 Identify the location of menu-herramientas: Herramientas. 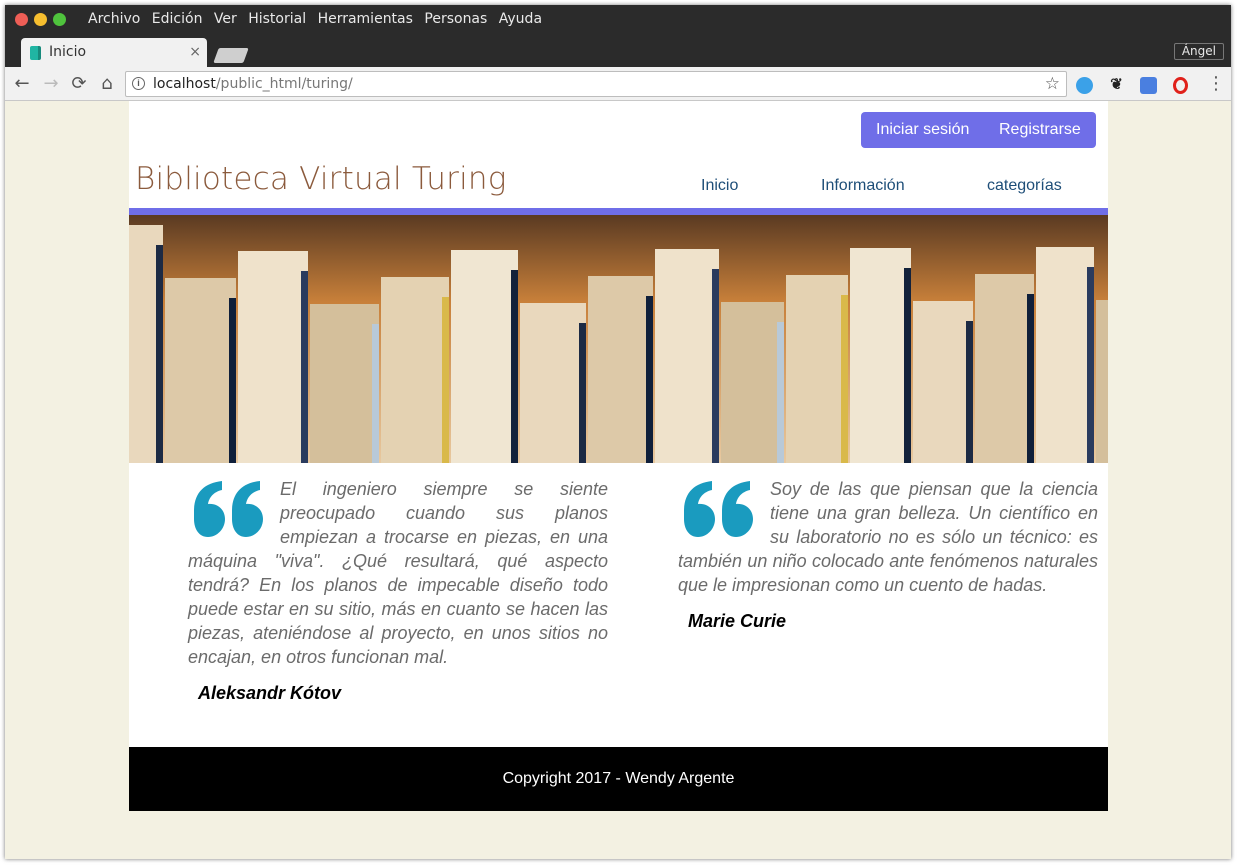
(365, 19).